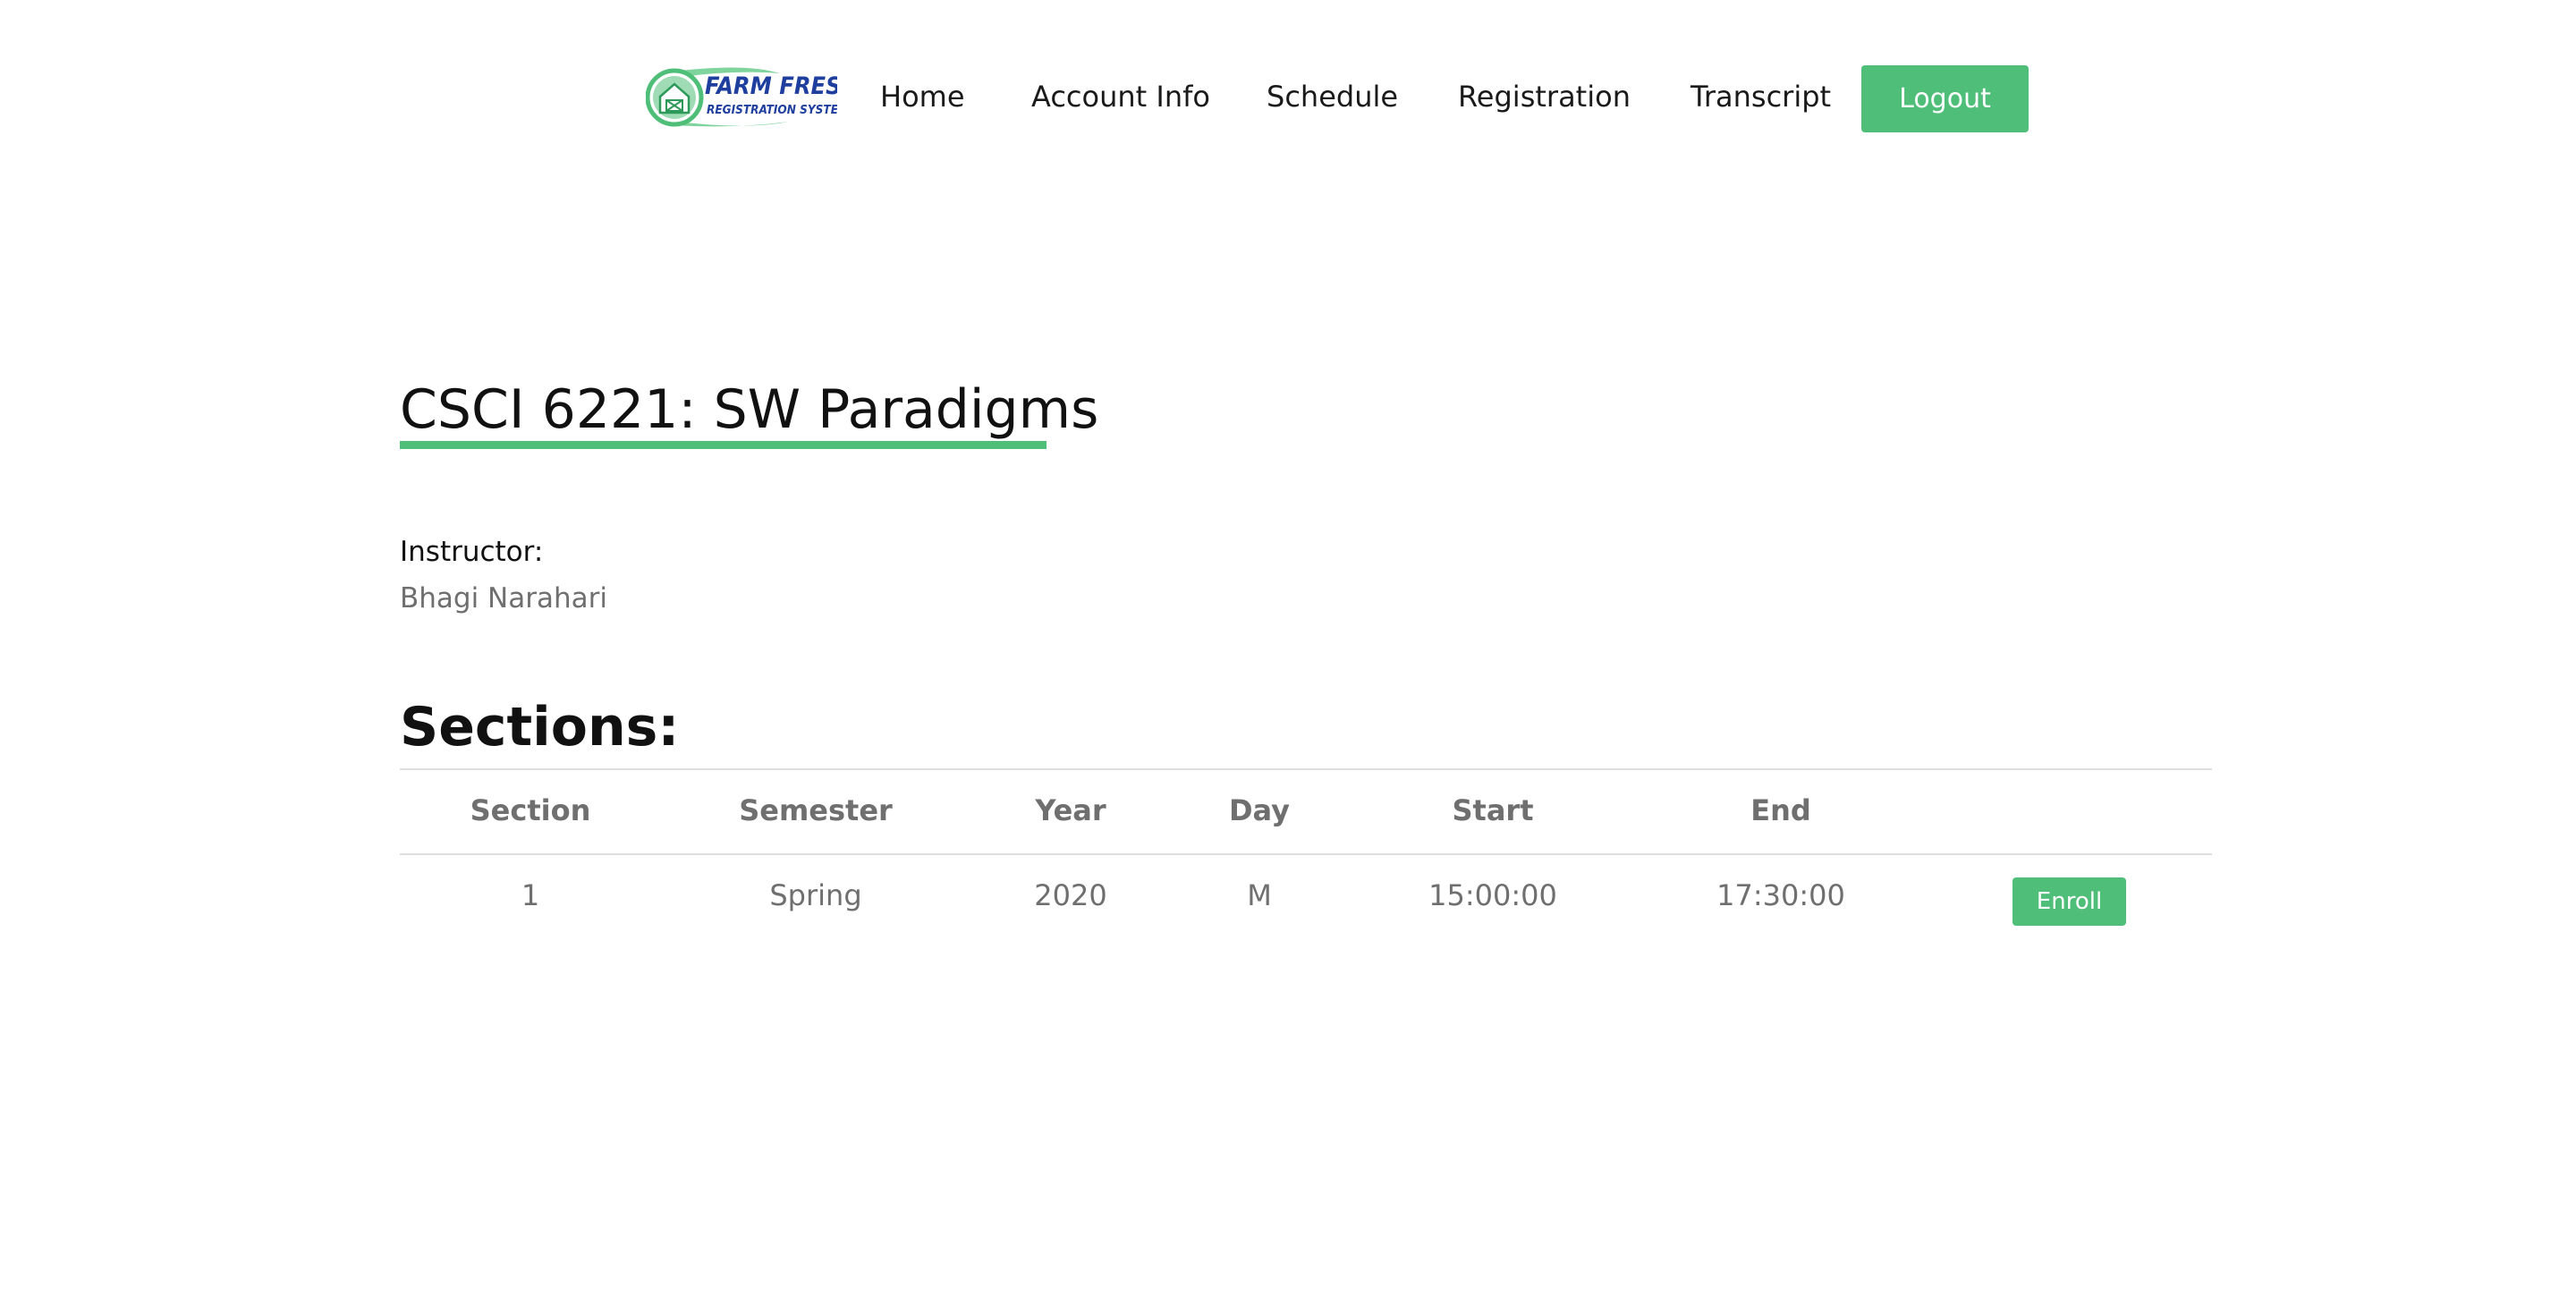  I want to click on sections-heading: Sections:, so click(540, 727).